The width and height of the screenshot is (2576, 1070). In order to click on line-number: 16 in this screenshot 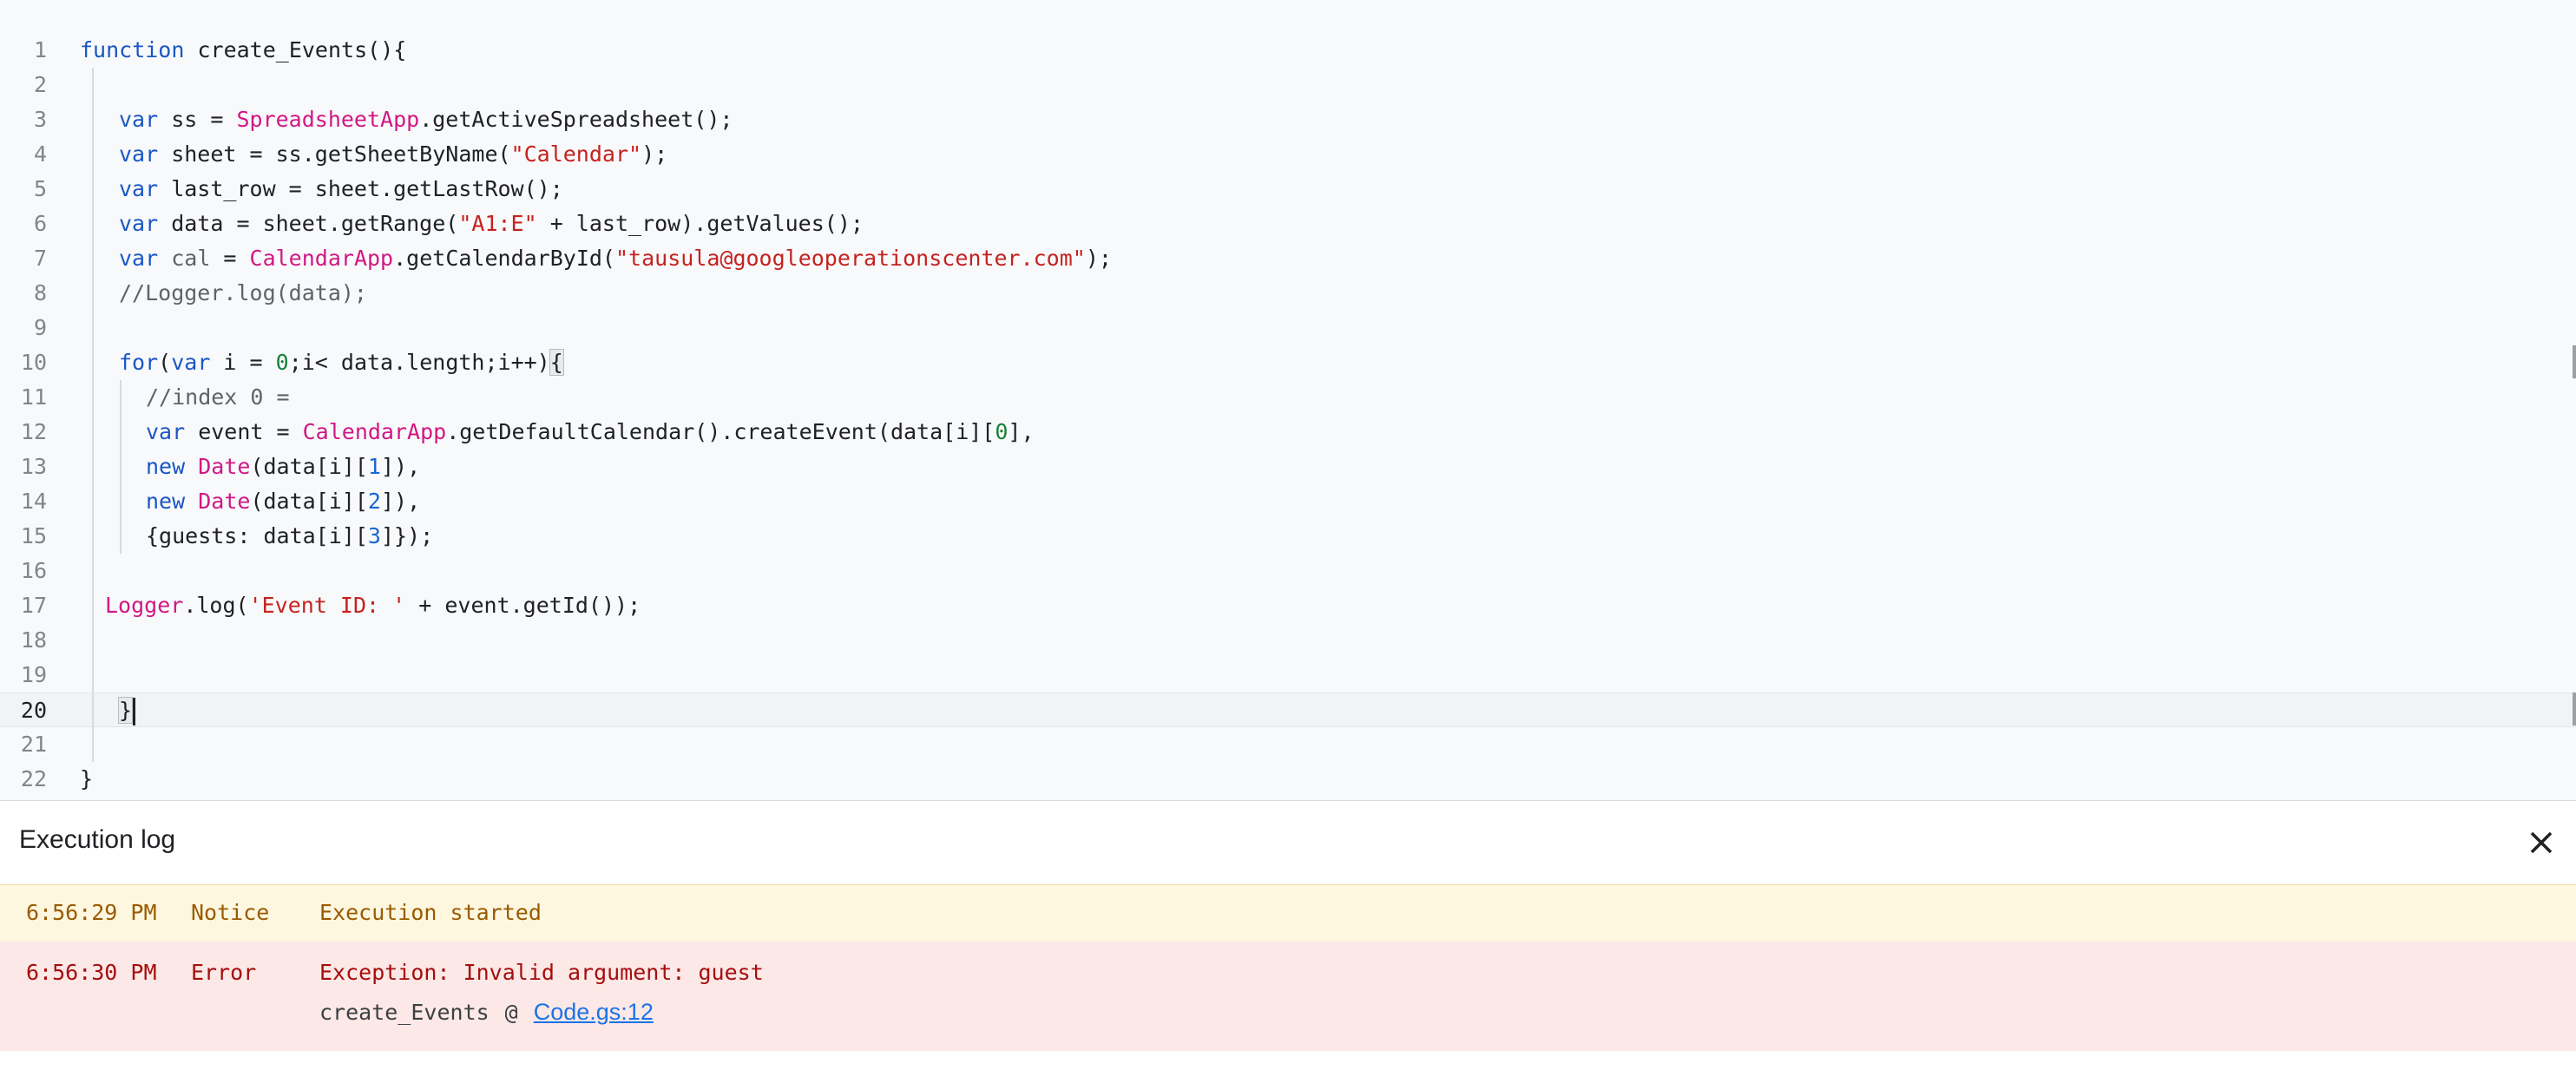, I will do `click(33, 570)`.